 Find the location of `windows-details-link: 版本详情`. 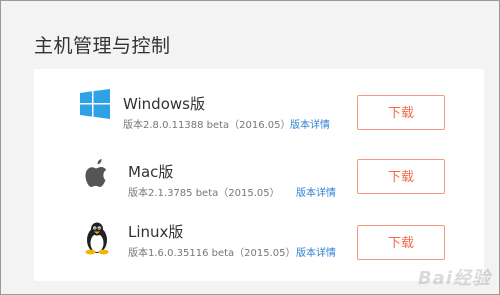

windows-details-link: 版本详情 is located at coordinates (310, 123).